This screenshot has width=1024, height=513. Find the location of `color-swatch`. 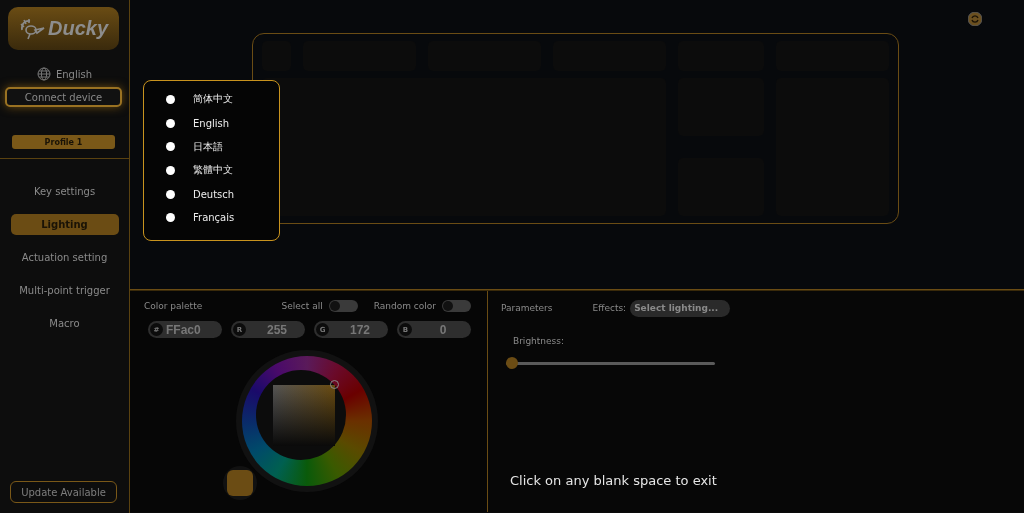

color-swatch is located at coordinates (240, 483).